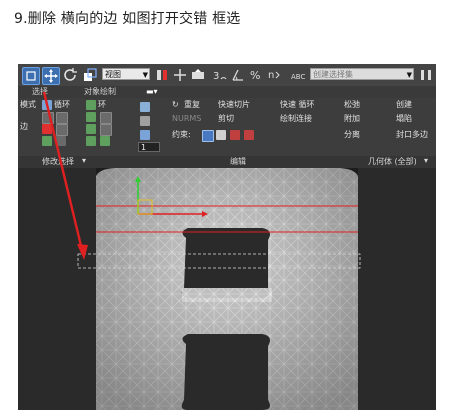 This screenshot has height=420, width=457. I want to click on arrow-shaft, so click(63, 171).